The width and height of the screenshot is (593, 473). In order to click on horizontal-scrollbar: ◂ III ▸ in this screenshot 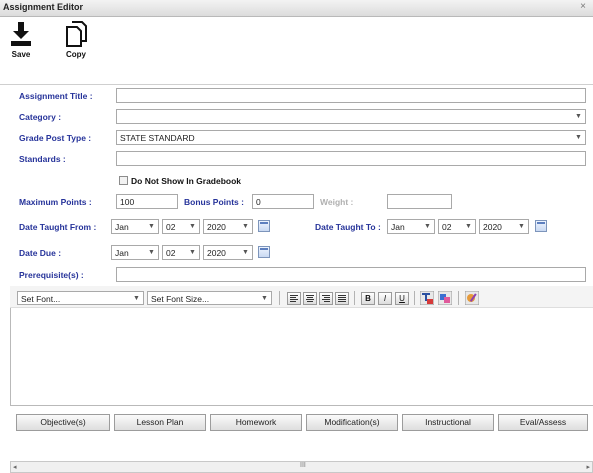, I will do `click(301, 467)`.